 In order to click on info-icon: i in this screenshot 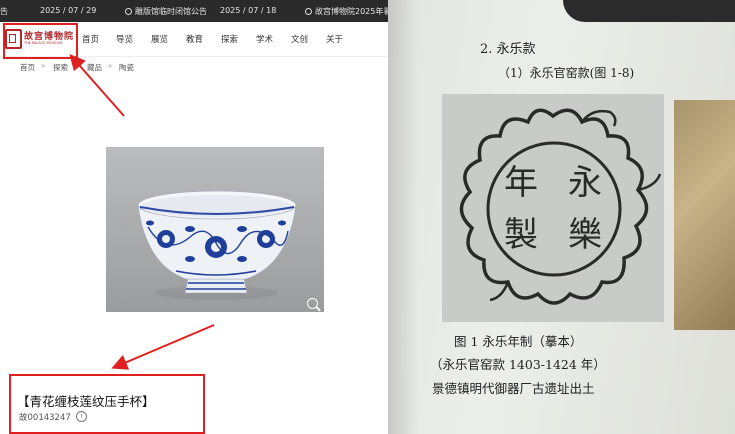, I will do `click(81, 416)`.